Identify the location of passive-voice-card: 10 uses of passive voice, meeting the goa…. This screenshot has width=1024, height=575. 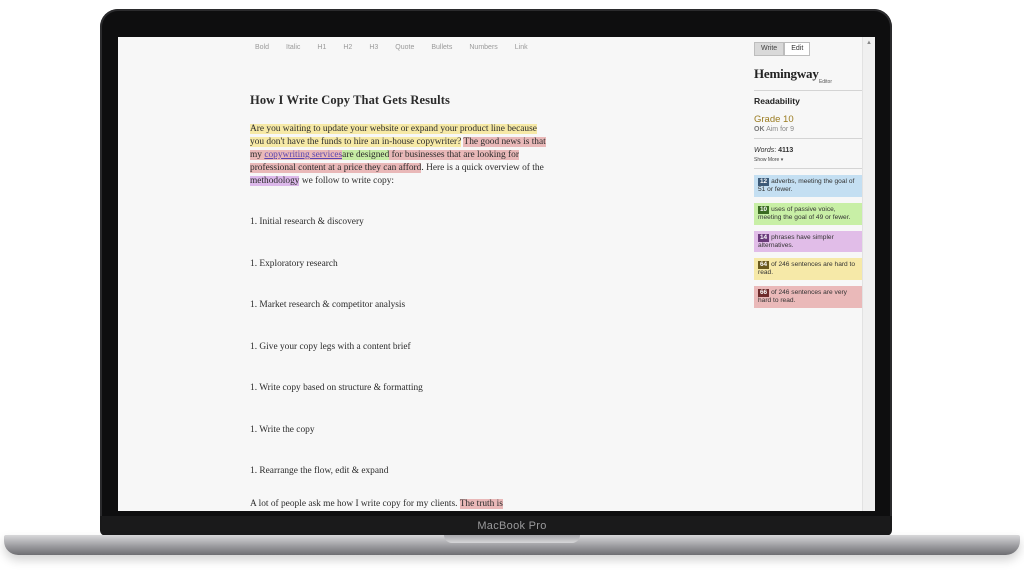
(808, 213).